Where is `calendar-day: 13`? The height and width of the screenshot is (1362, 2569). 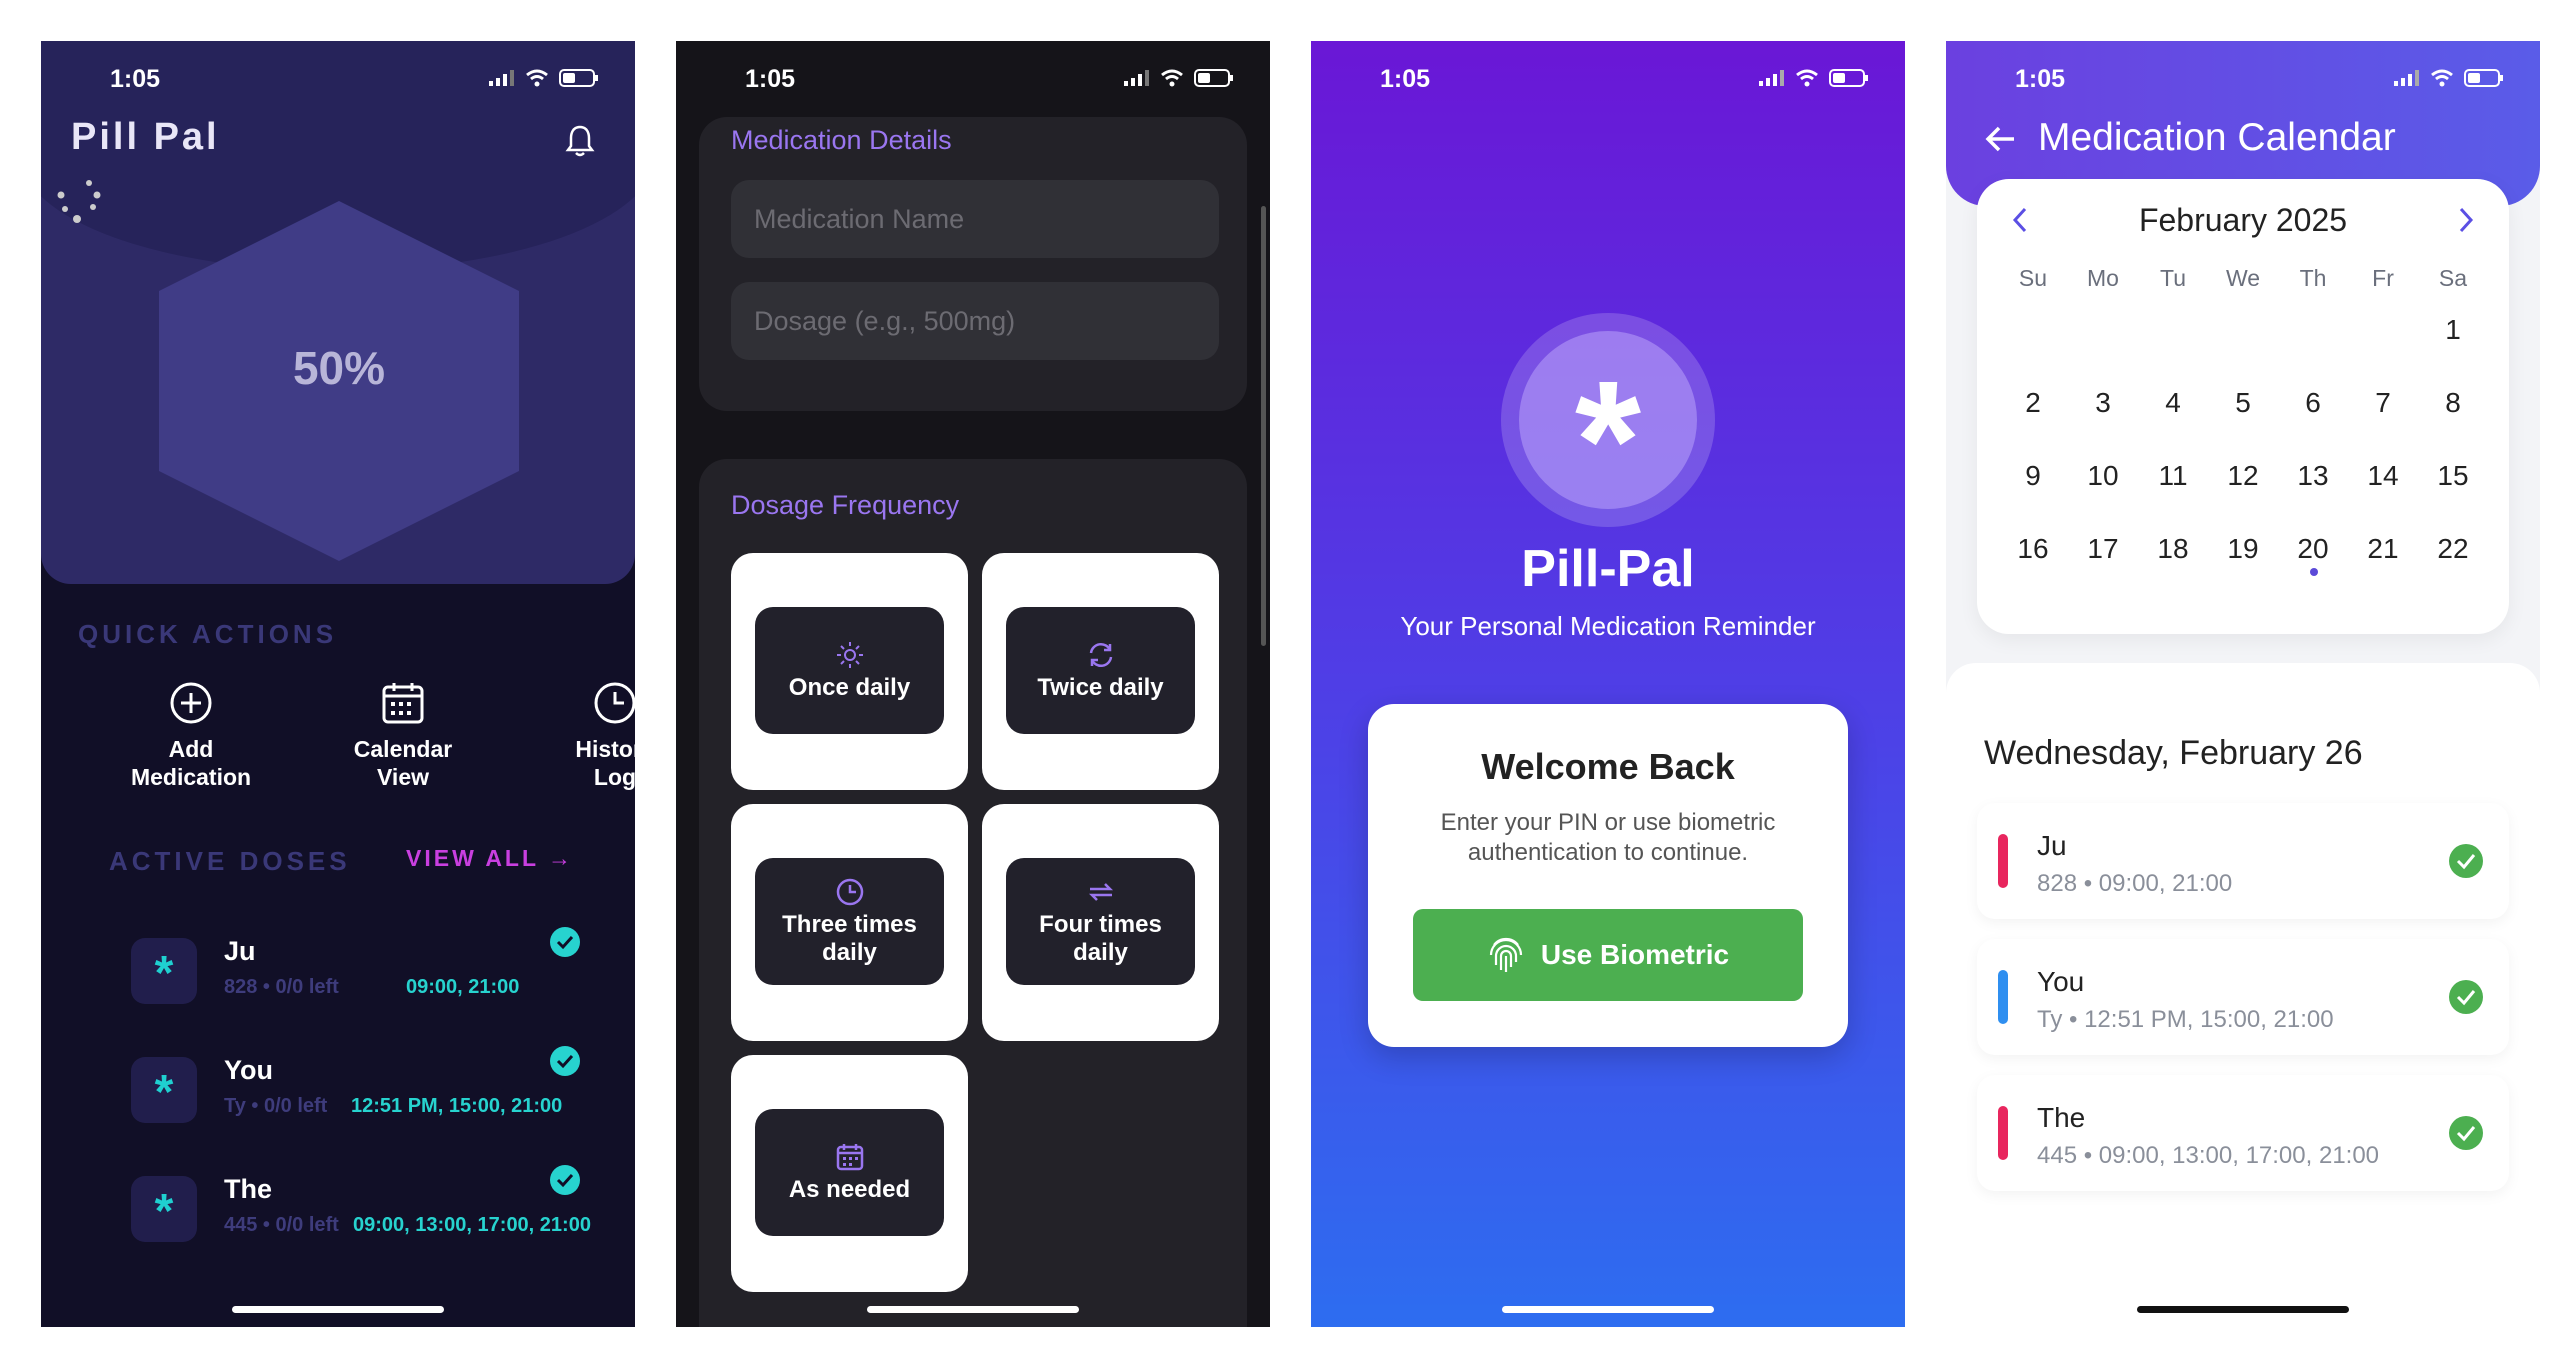
calendar-day: 13 is located at coordinates (2313, 476).